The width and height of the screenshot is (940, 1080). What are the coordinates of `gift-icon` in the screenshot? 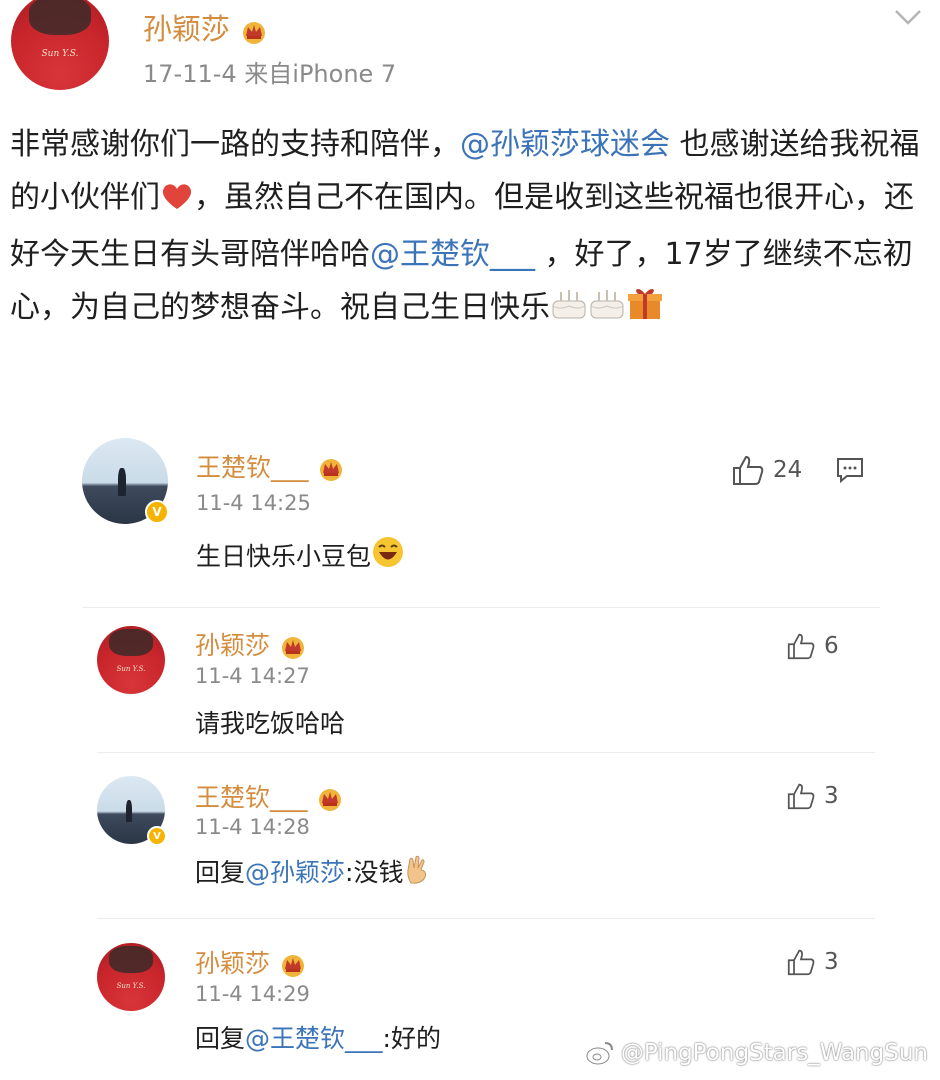 It's located at (645, 311).